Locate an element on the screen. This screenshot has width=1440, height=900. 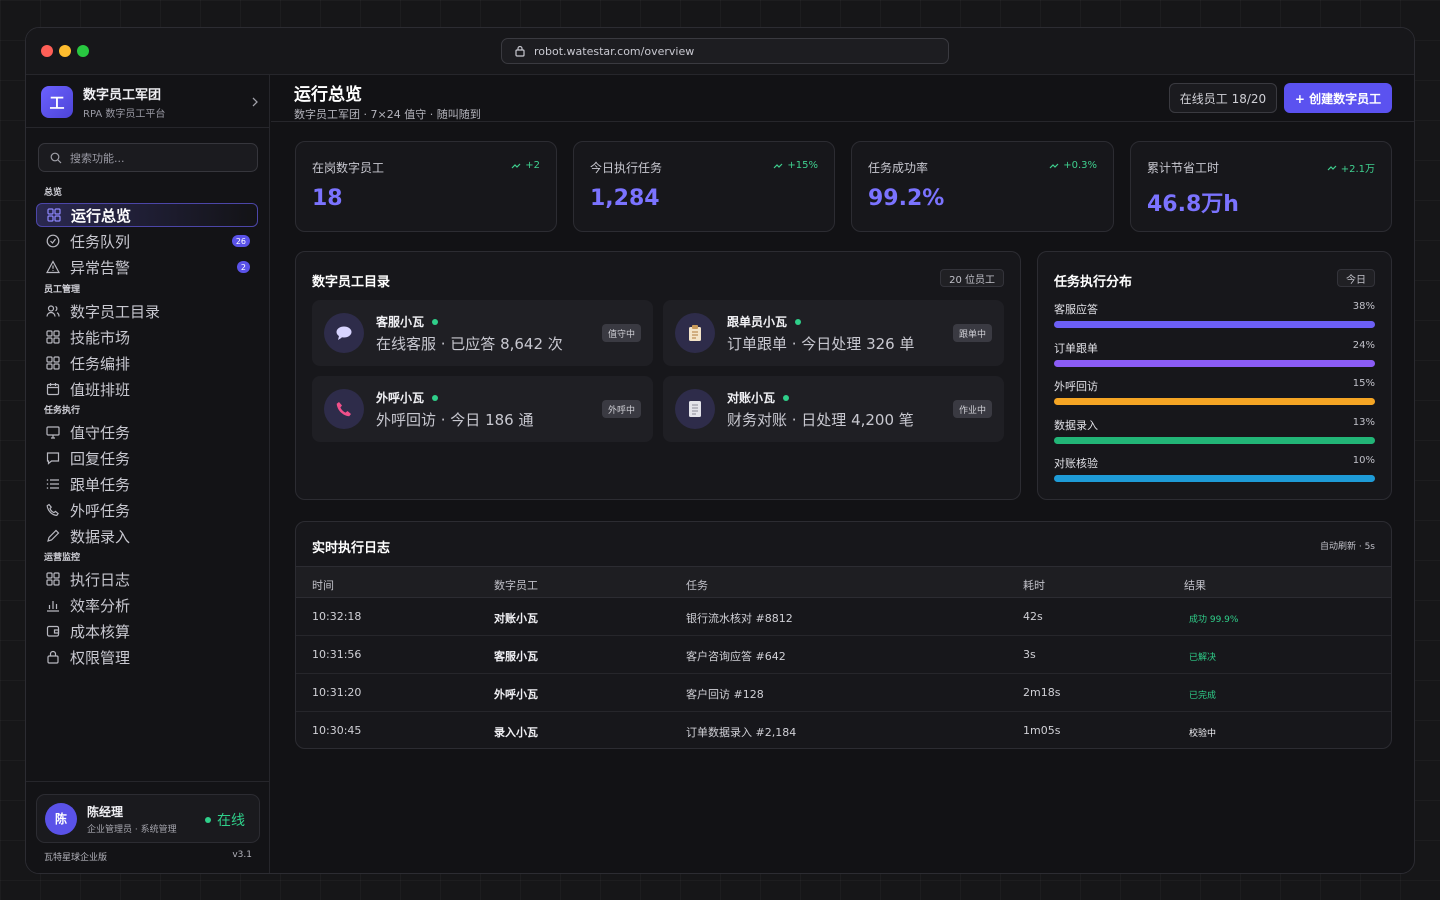
create-employee-button: + 创建数字员工 is located at coordinates (1338, 98).